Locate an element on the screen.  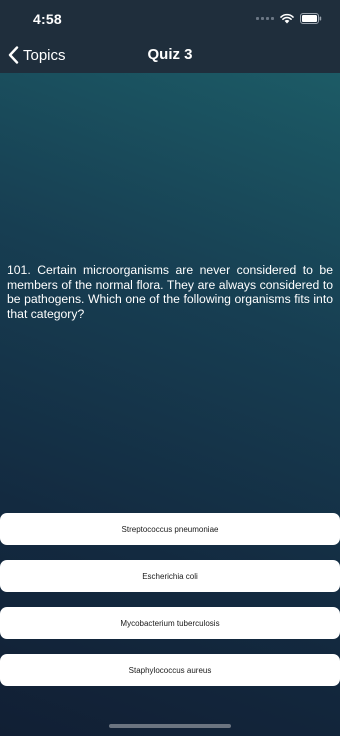
top-bar: 4:58 Topics Quiz 3 is located at coordinates (170, 36).